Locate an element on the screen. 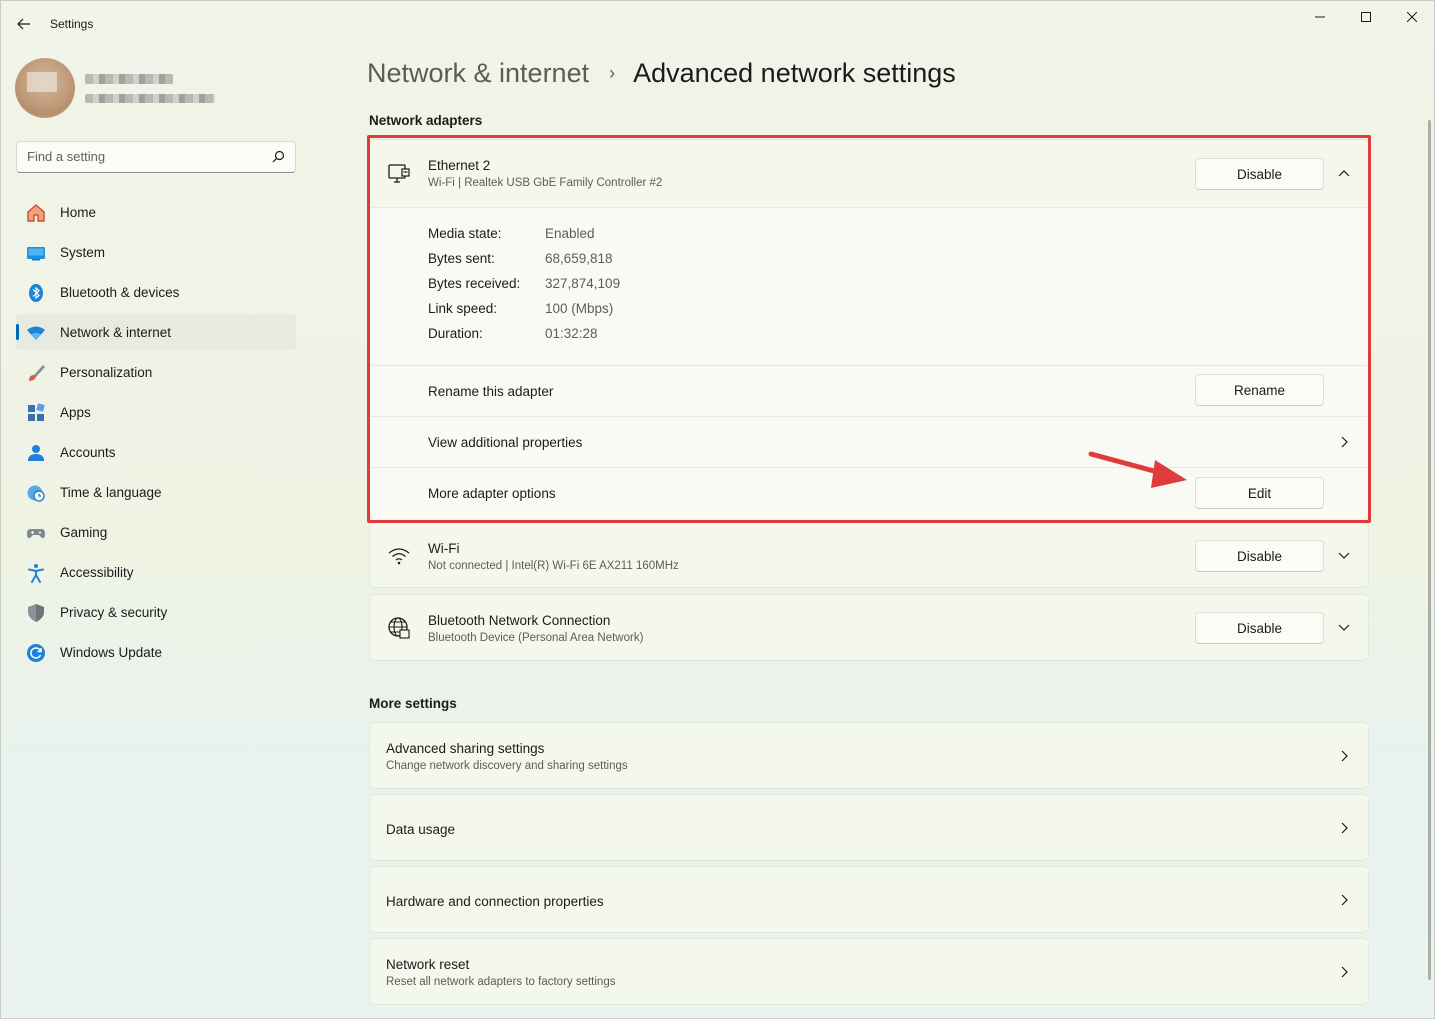  more-setting-hardware-connection: Hardware and connection properties is located at coordinates (869, 899).